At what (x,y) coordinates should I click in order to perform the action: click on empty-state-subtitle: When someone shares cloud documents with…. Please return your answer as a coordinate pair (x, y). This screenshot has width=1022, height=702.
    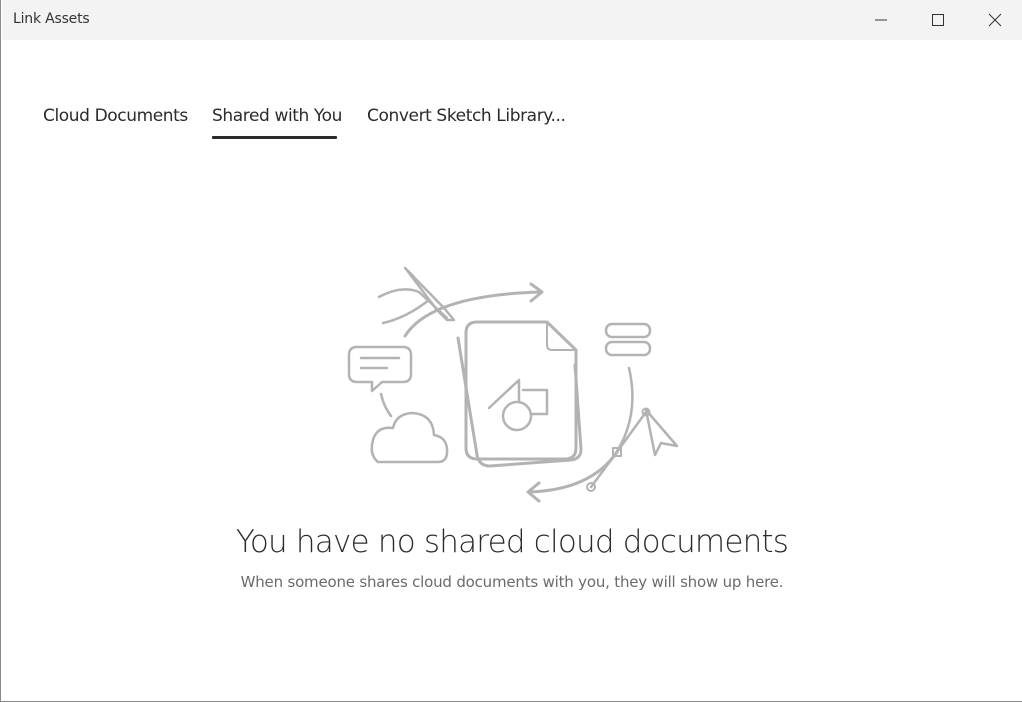
    Looking at the image, I should click on (512, 582).